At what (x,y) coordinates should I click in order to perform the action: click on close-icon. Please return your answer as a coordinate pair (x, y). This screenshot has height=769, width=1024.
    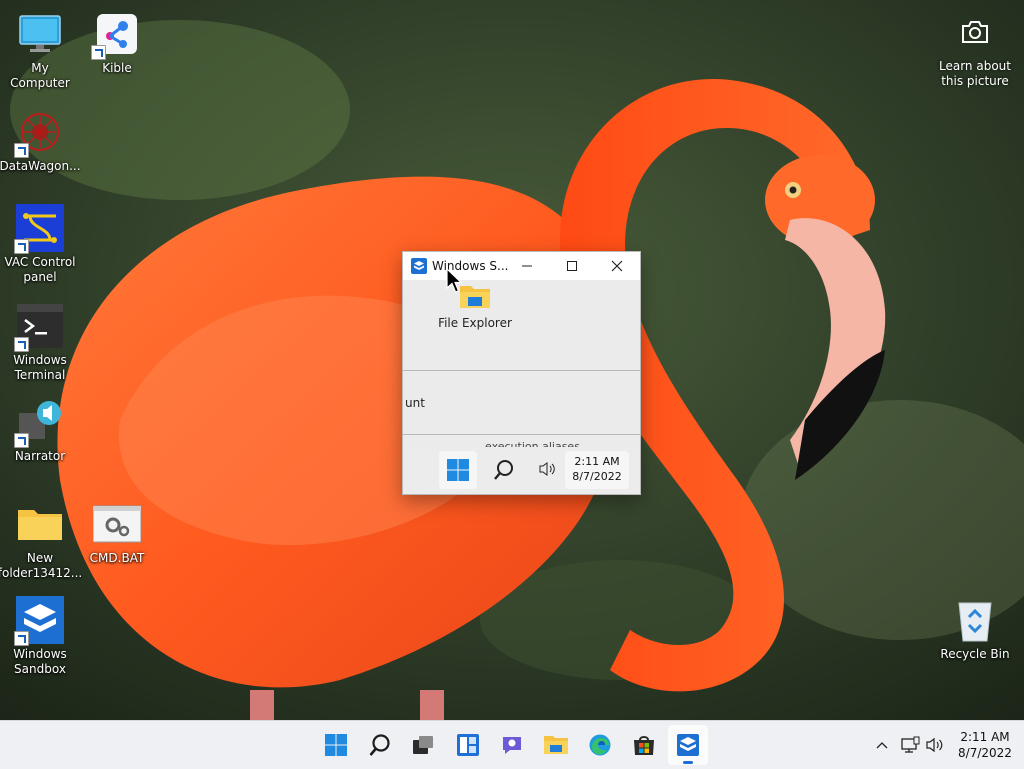
    Looking at the image, I should click on (617, 266).